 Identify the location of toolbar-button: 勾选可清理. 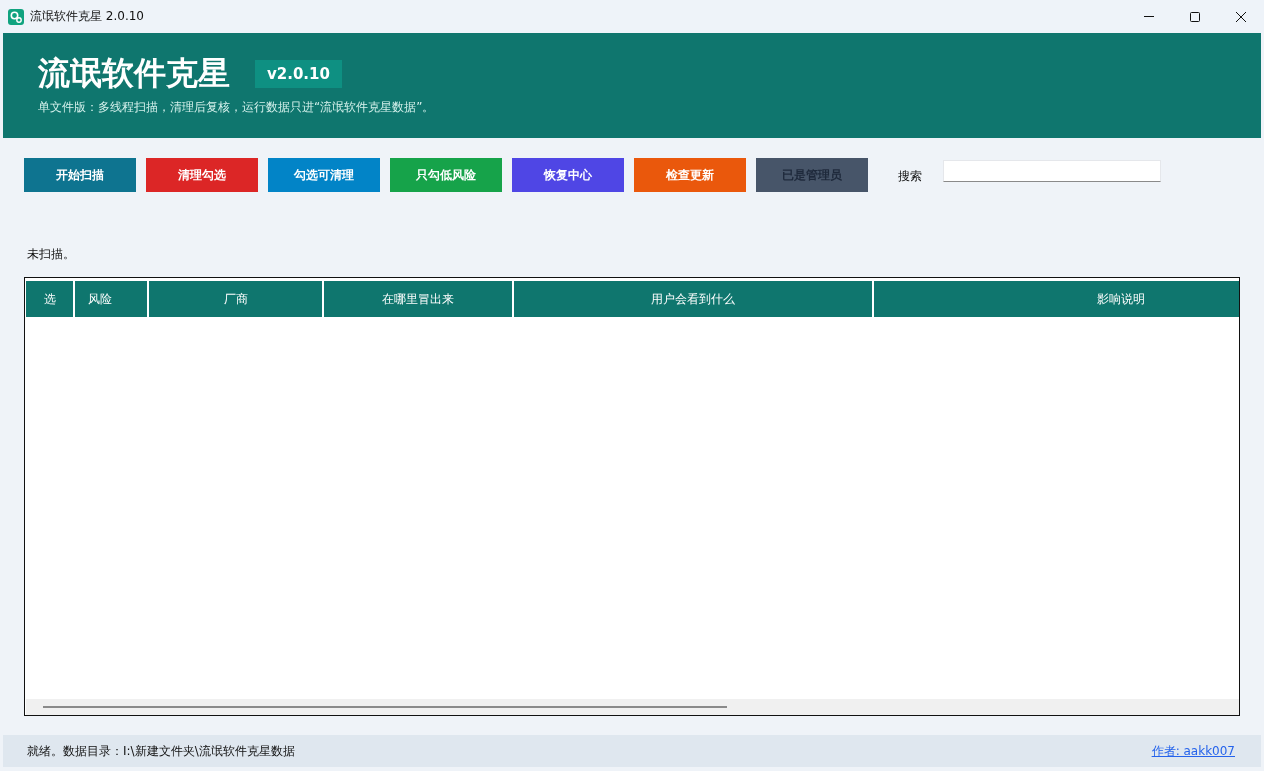
(324, 175).